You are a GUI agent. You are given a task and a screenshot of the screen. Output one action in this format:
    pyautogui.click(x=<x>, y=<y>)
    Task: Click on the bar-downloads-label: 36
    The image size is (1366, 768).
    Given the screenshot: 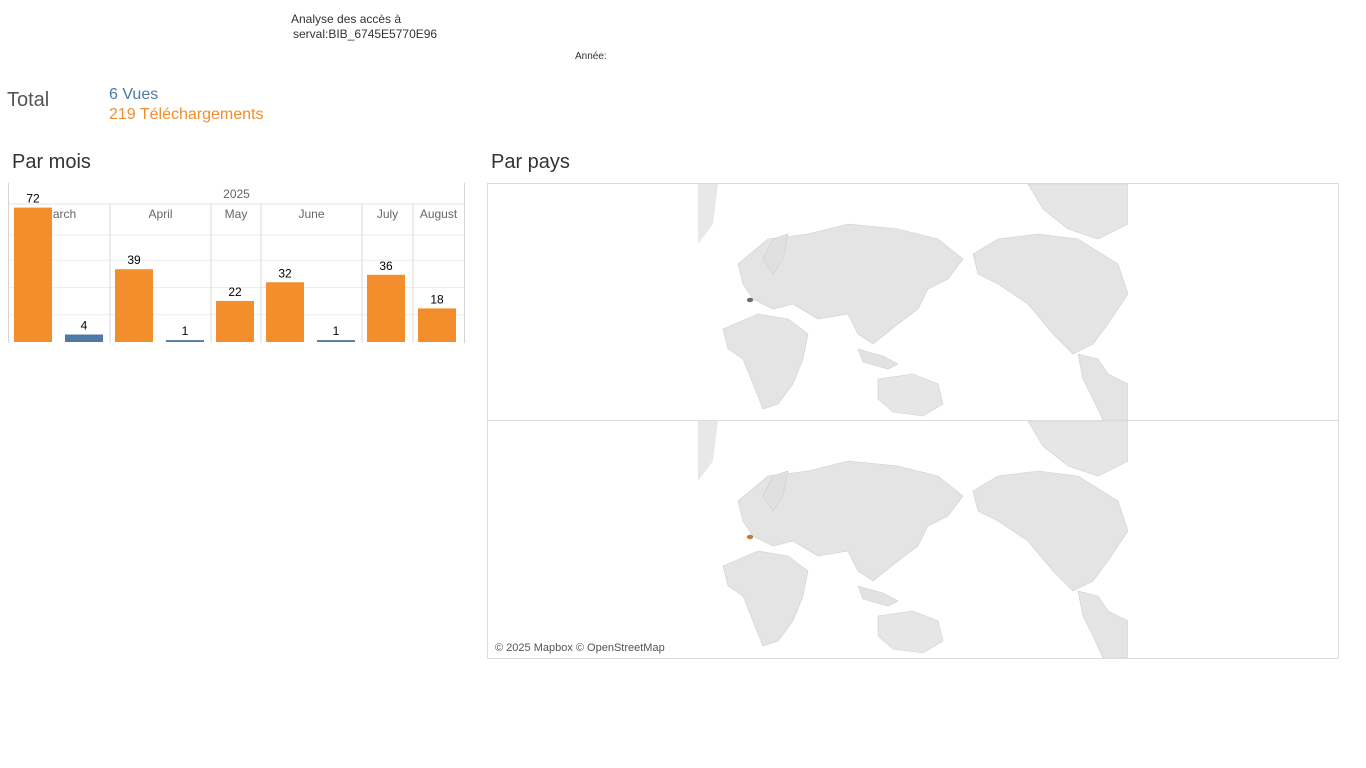 What is the action you would take?
    pyautogui.click(x=386, y=266)
    